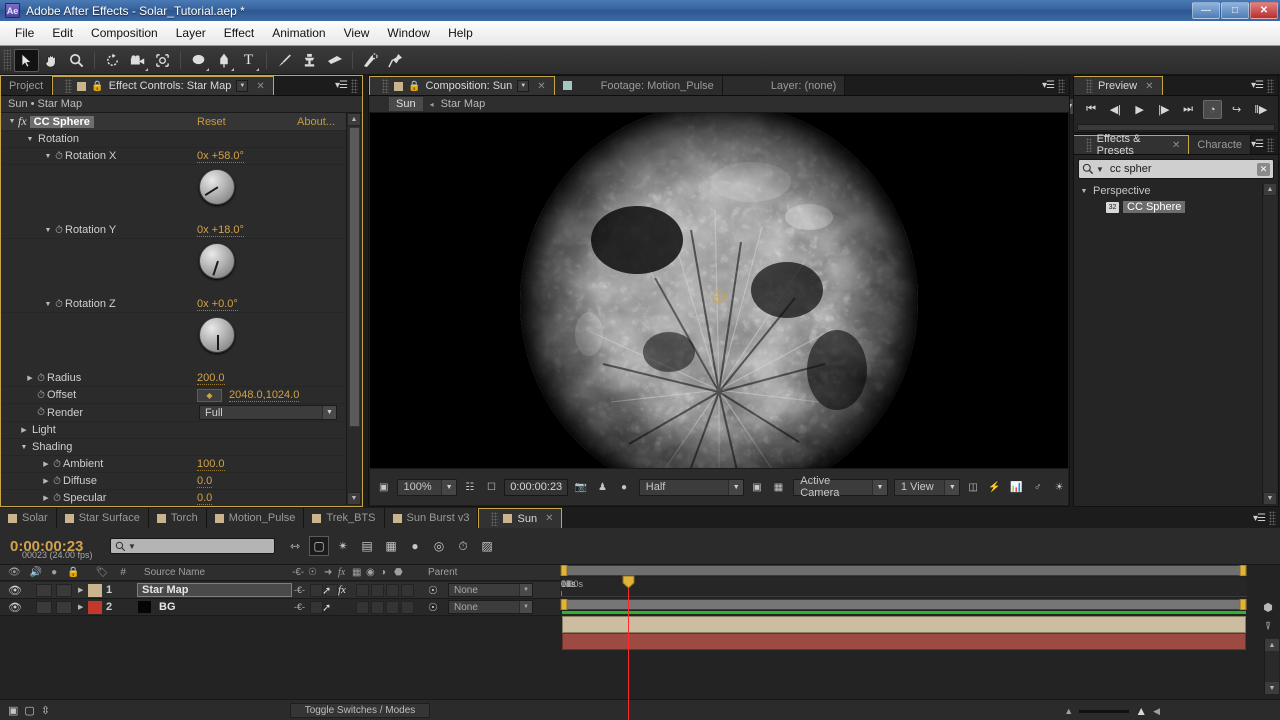 The width and height of the screenshot is (1280, 720). I want to click on current-time-indicator, so click(628, 648).